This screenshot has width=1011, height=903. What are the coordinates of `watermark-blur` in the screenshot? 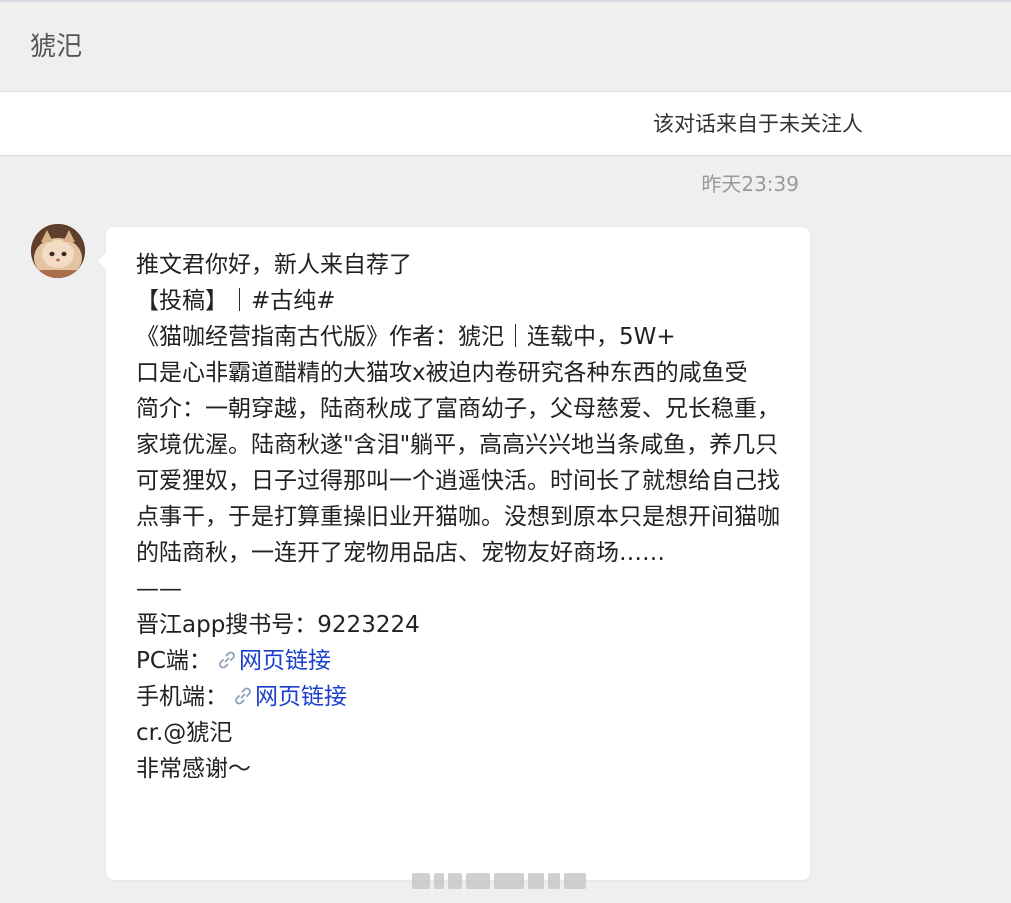 It's located at (508, 881).